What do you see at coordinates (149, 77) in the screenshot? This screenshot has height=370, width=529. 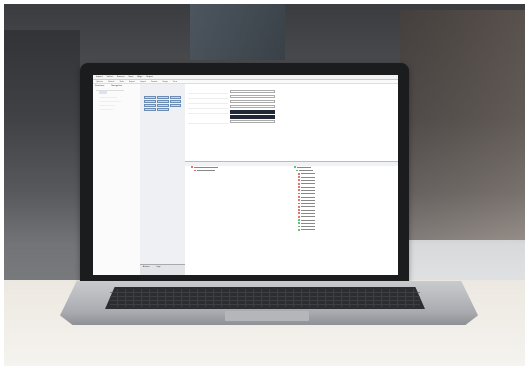 I see `menu-item: Report` at bounding box center [149, 77].